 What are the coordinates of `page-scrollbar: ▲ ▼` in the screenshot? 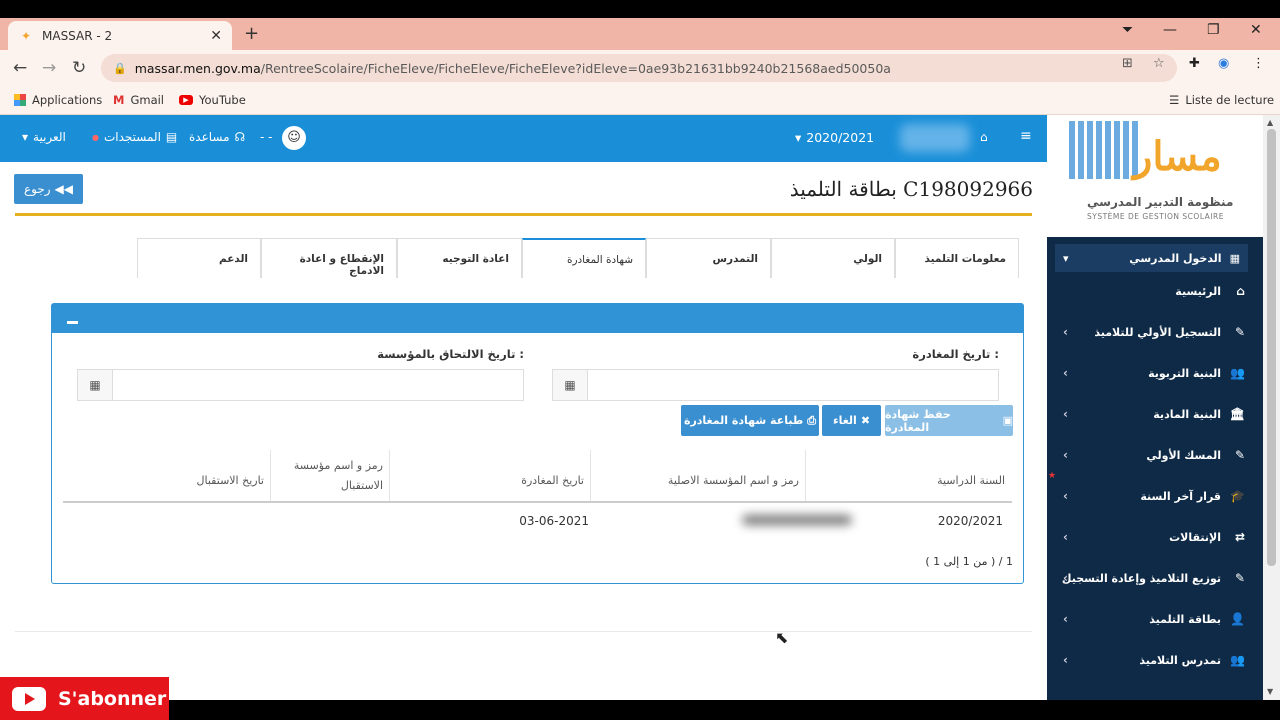 It's located at (1271, 407).